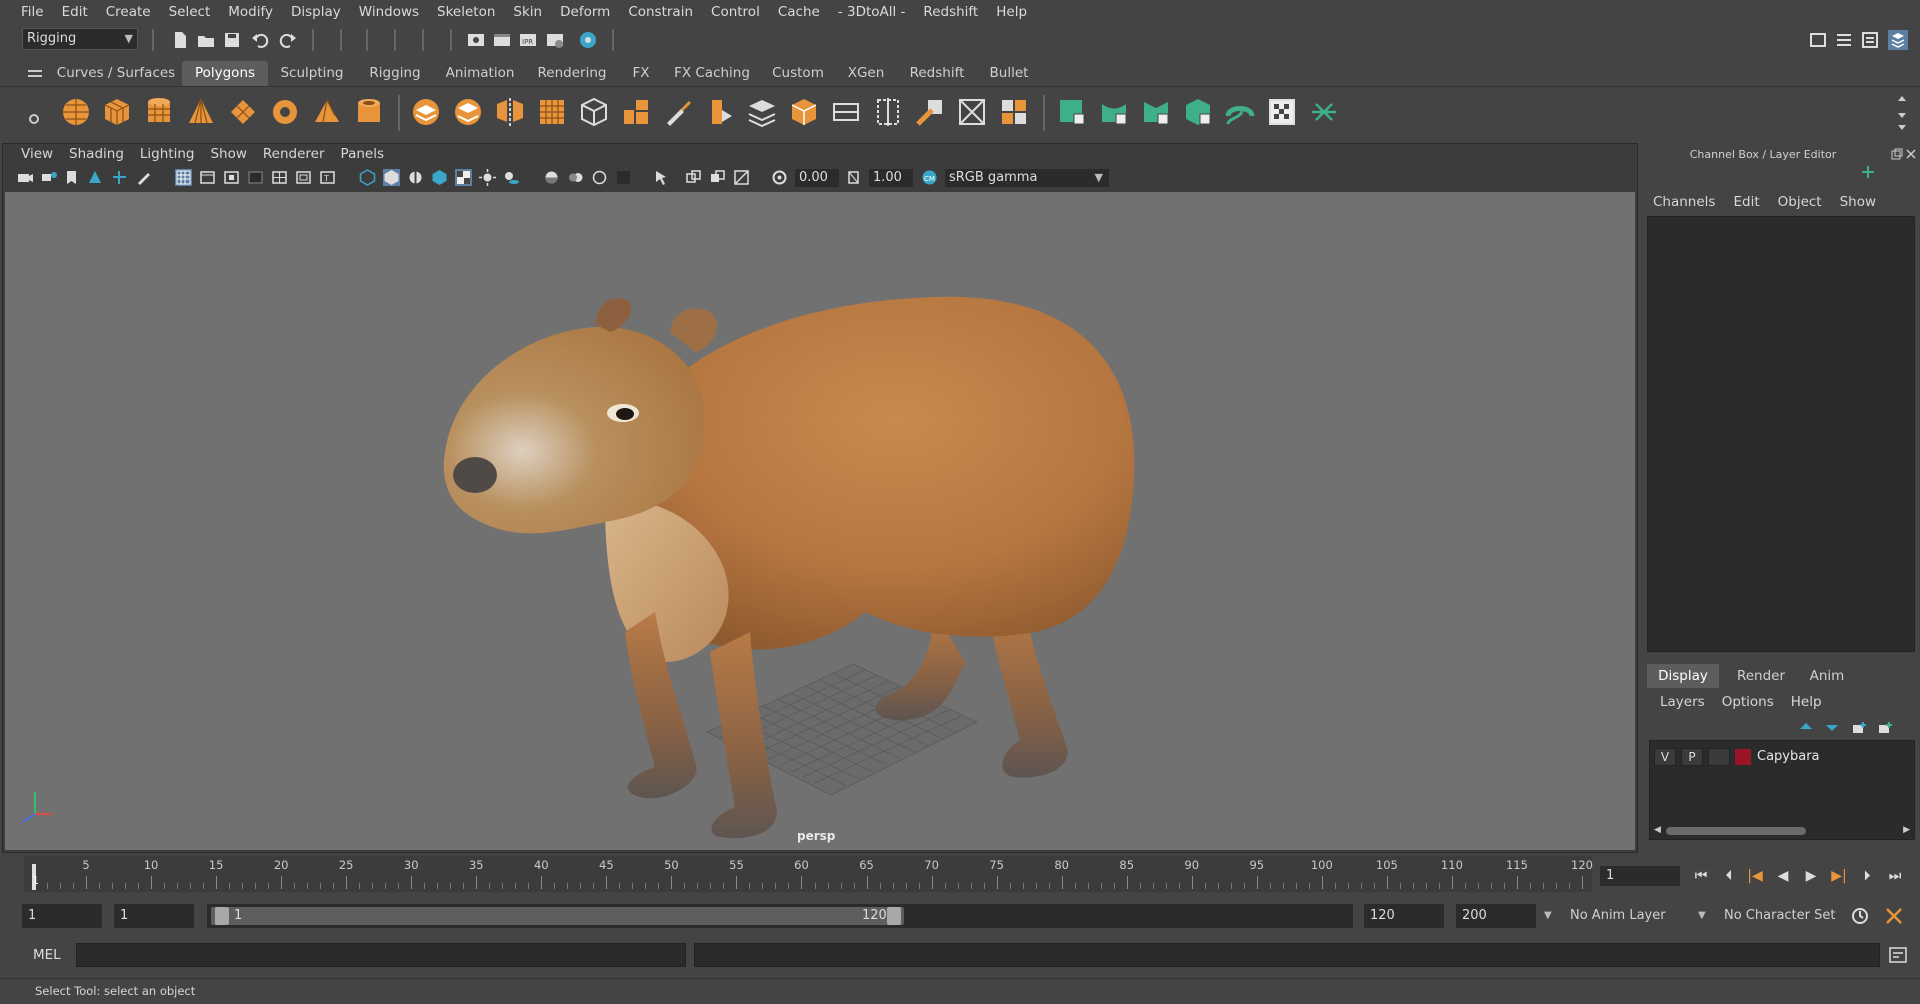 This screenshot has height=1004, width=1920. What do you see at coordinates (1761, 676) in the screenshot?
I see `layer-tab-render: Render` at bounding box center [1761, 676].